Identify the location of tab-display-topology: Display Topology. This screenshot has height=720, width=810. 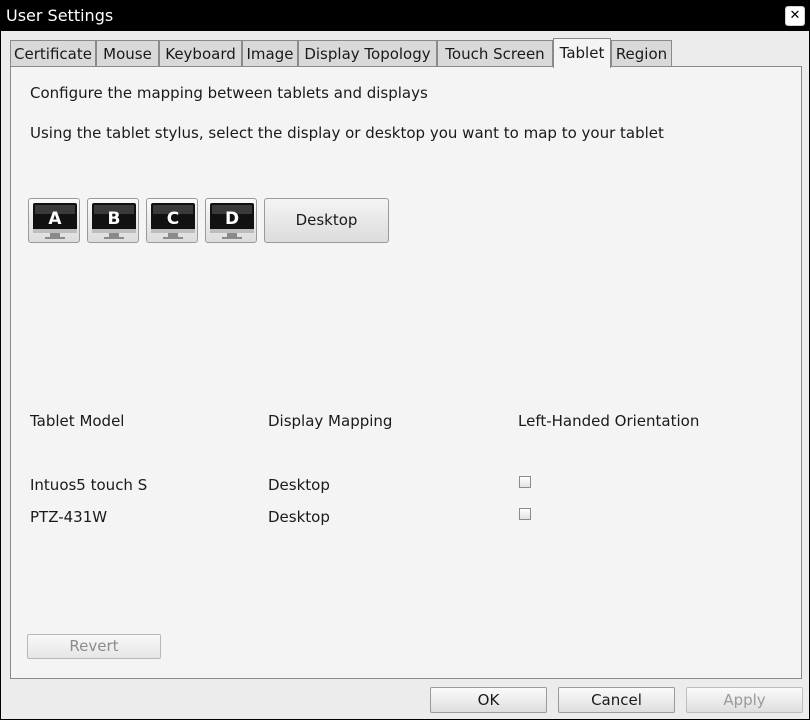
(367, 53).